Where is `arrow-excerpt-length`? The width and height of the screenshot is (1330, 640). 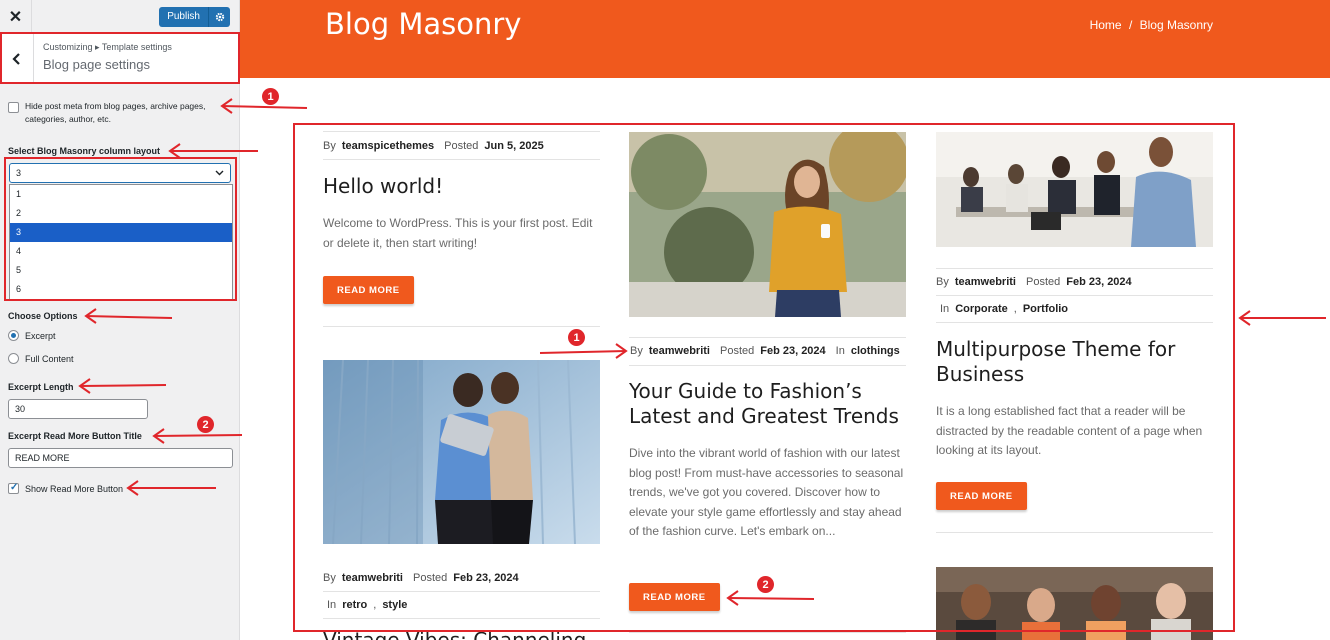
arrow-excerpt-length is located at coordinates (123, 385).